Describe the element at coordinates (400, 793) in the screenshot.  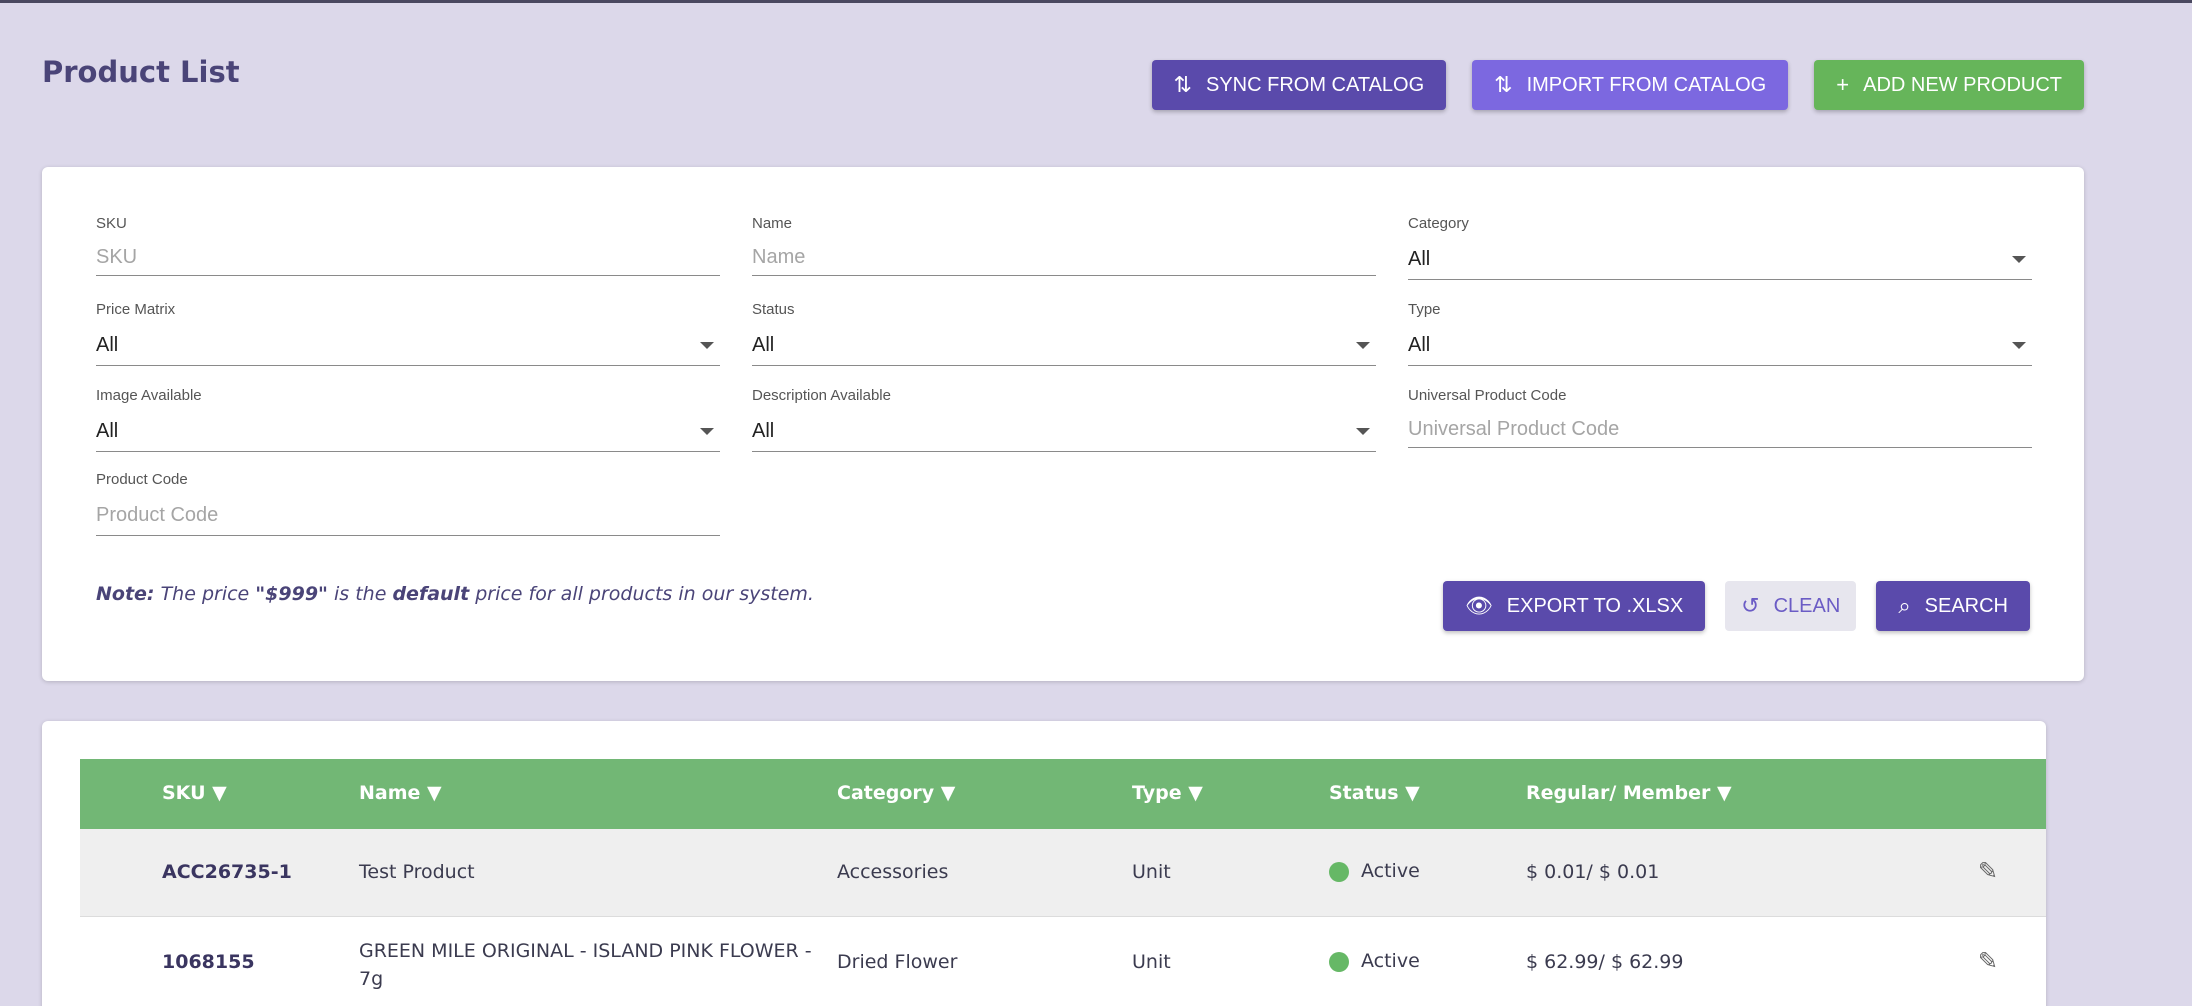
I see `column-name: Name ▼` at that location.